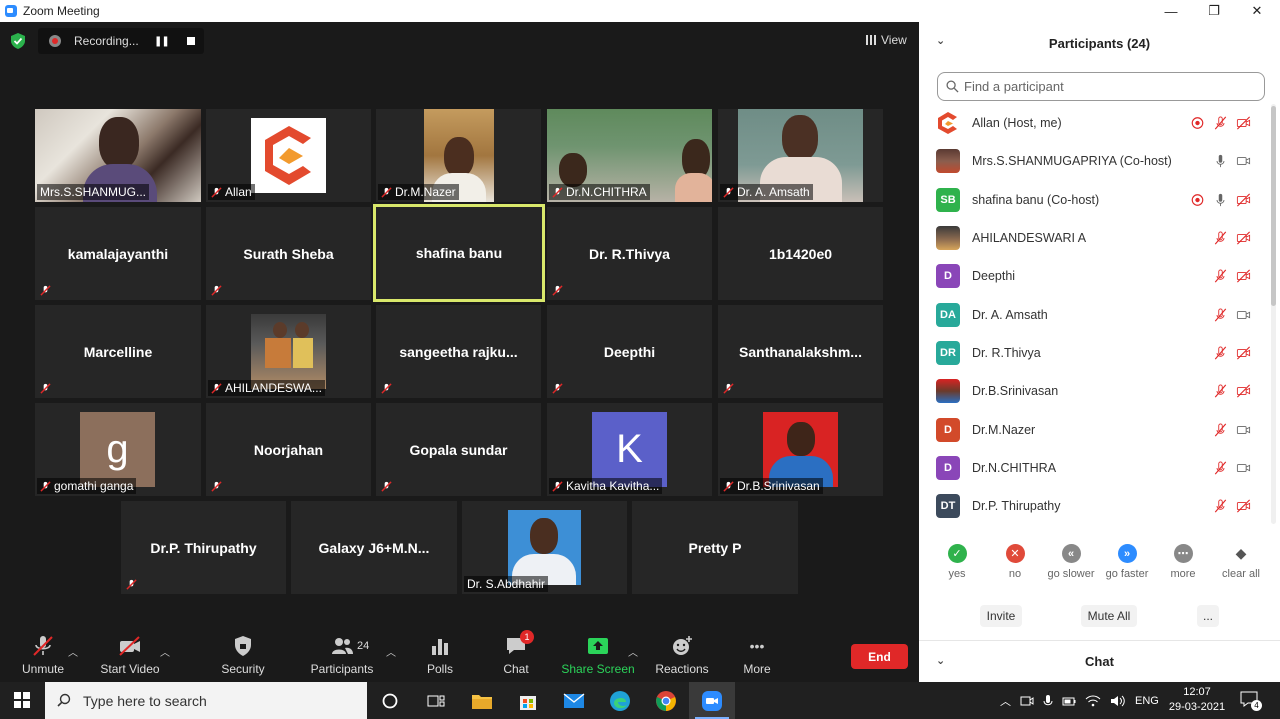 This screenshot has width=1280, height=719. What do you see at coordinates (436, 700) in the screenshot?
I see `task-view-icon` at bounding box center [436, 700].